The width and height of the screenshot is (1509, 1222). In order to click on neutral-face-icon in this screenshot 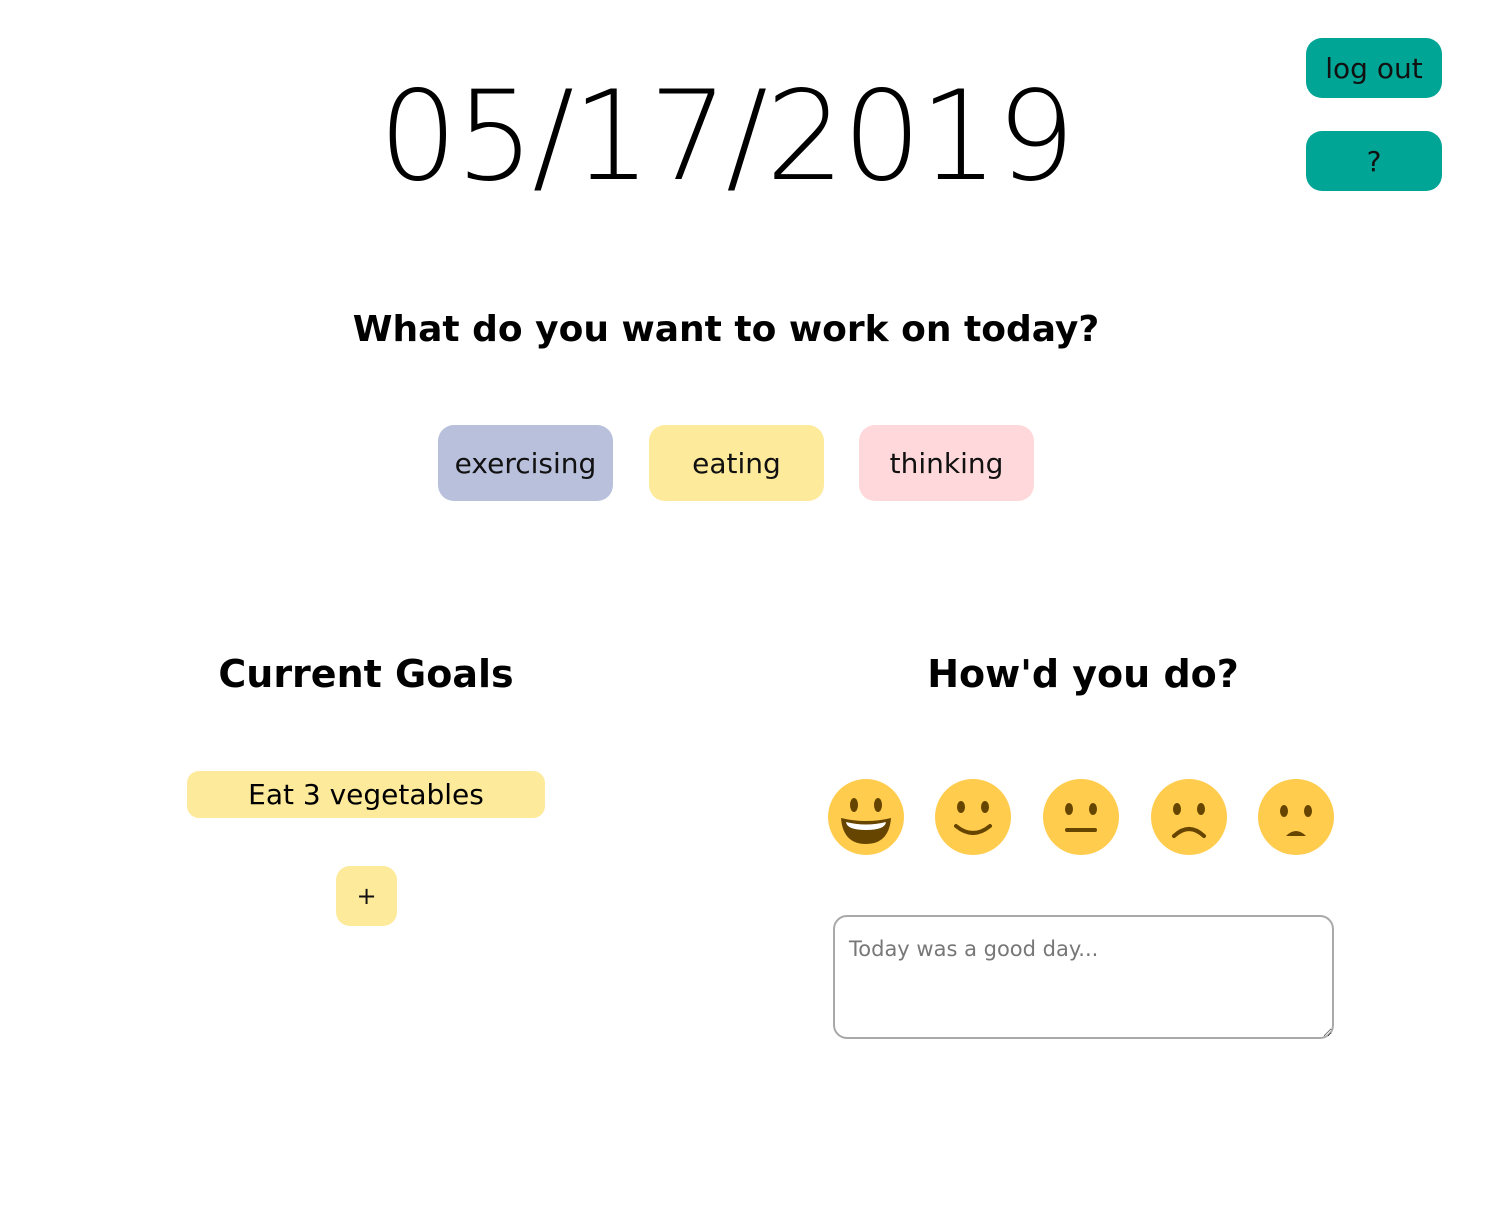, I will do `click(1081, 817)`.